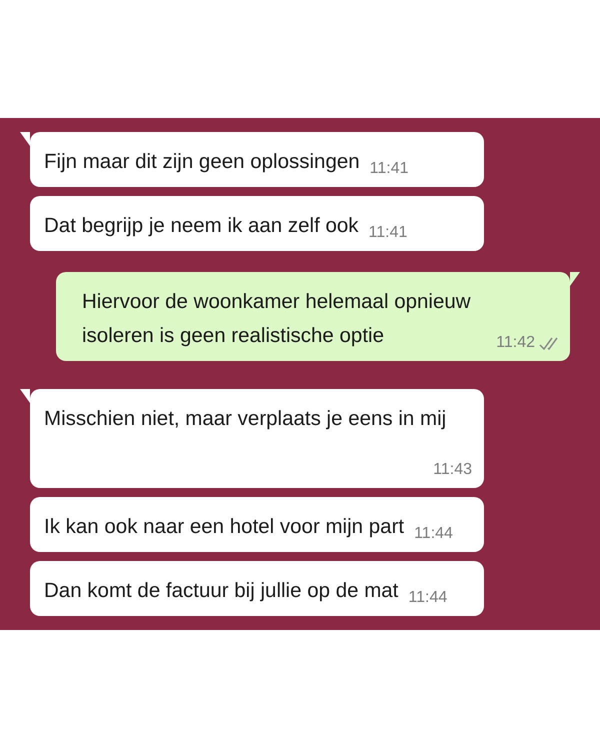 Image resolution: width=600 pixels, height=749 pixels. What do you see at coordinates (202, 162) in the screenshot?
I see `message-text: Fijn maar dit zijn geen oplossingen` at bounding box center [202, 162].